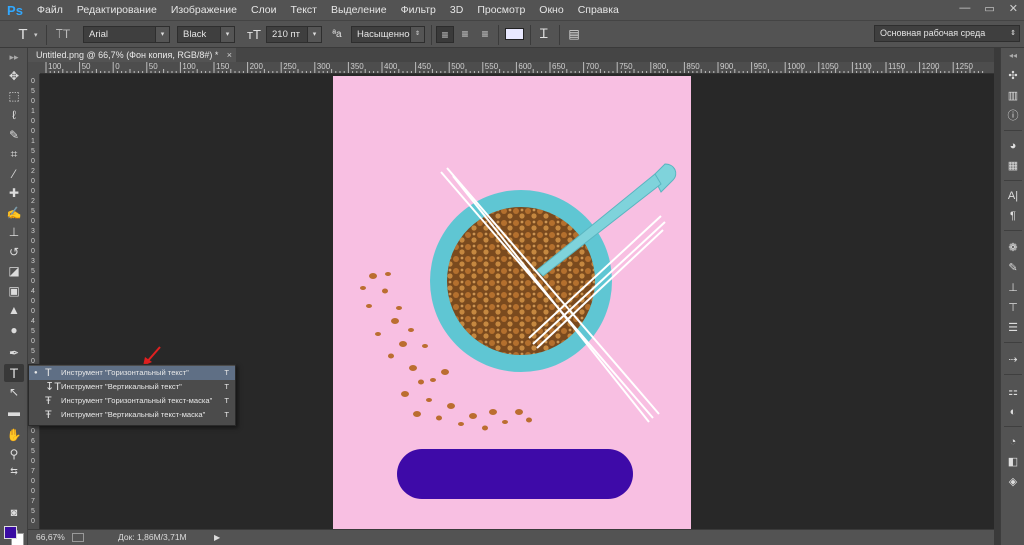 The width and height of the screenshot is (1024, 545). What do you see at coordinates (63, 34) in the screenshot?
I see `toggle-orientation-icon: ⟙T` at bounding box center [63, 34].